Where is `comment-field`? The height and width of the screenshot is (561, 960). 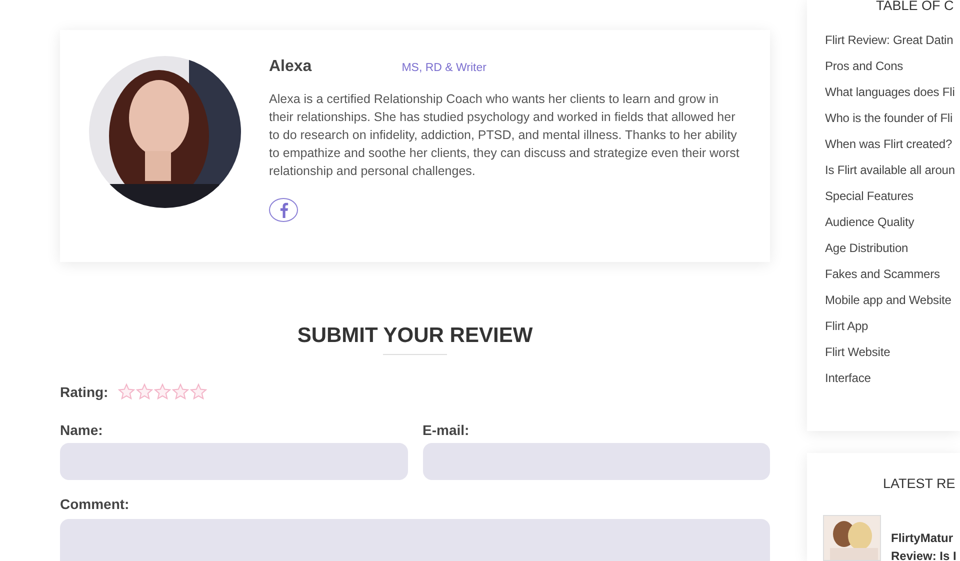 comment-field is located at coordinates (415, 540).